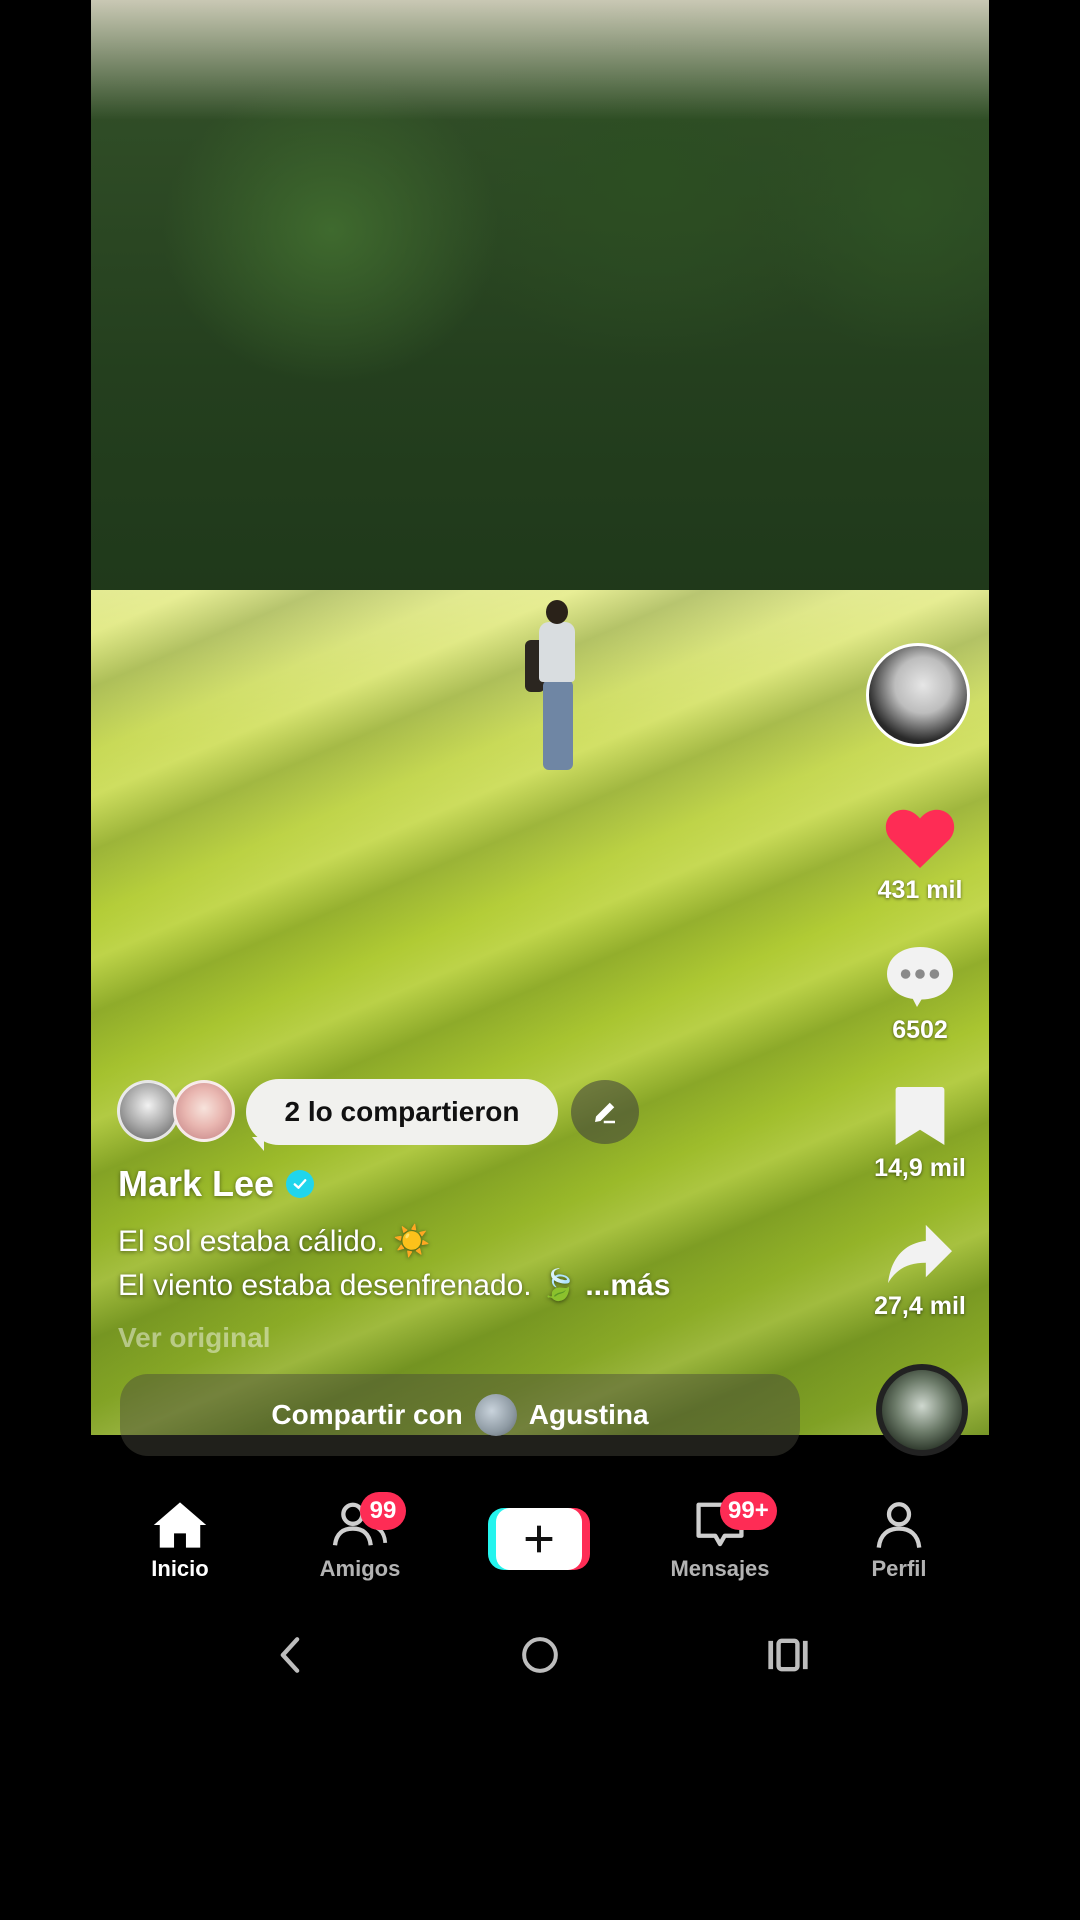 The width and height of the screenshot is (1080, 1920). Describe the element at coordinates (748, 1511) in the screenshot. I see `messages-badge: 99+` at that location.